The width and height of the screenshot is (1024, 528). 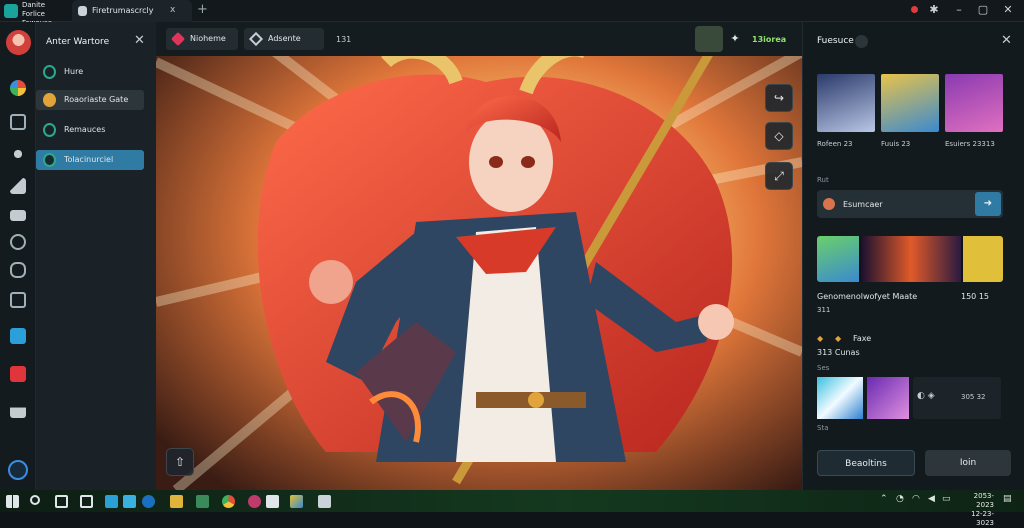 What do you see at coordinates (735, 39) in the screenshot?
I see `wand-icon: ✦` at bounding box center [735, 39].